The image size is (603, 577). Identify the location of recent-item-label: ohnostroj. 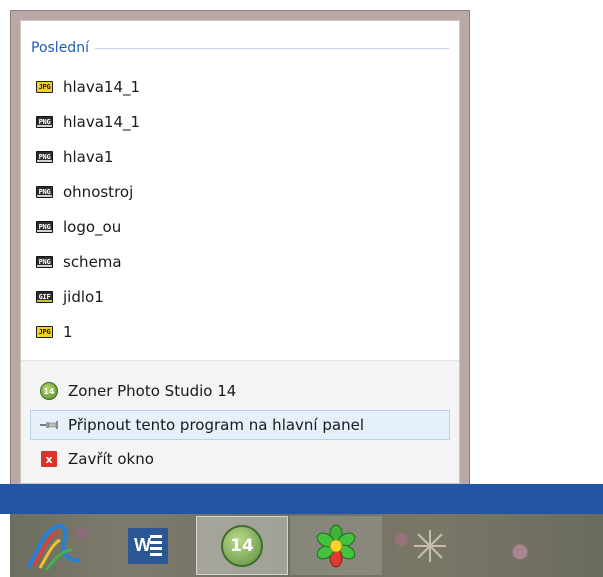
(98, 191).